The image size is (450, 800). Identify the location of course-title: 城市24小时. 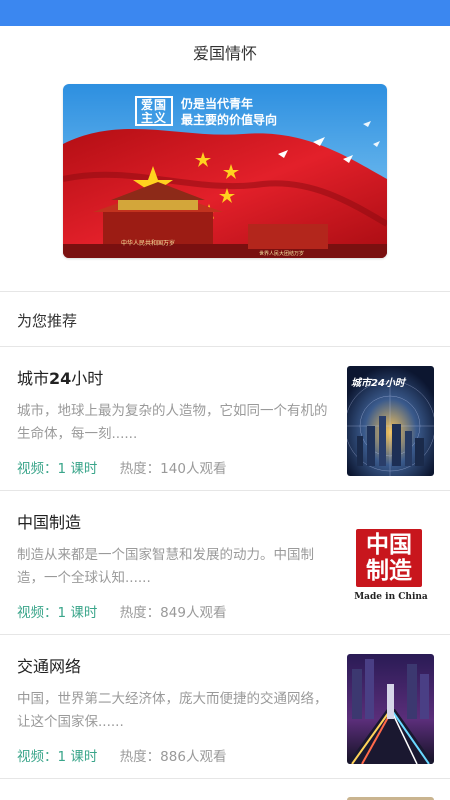
(60, 377).